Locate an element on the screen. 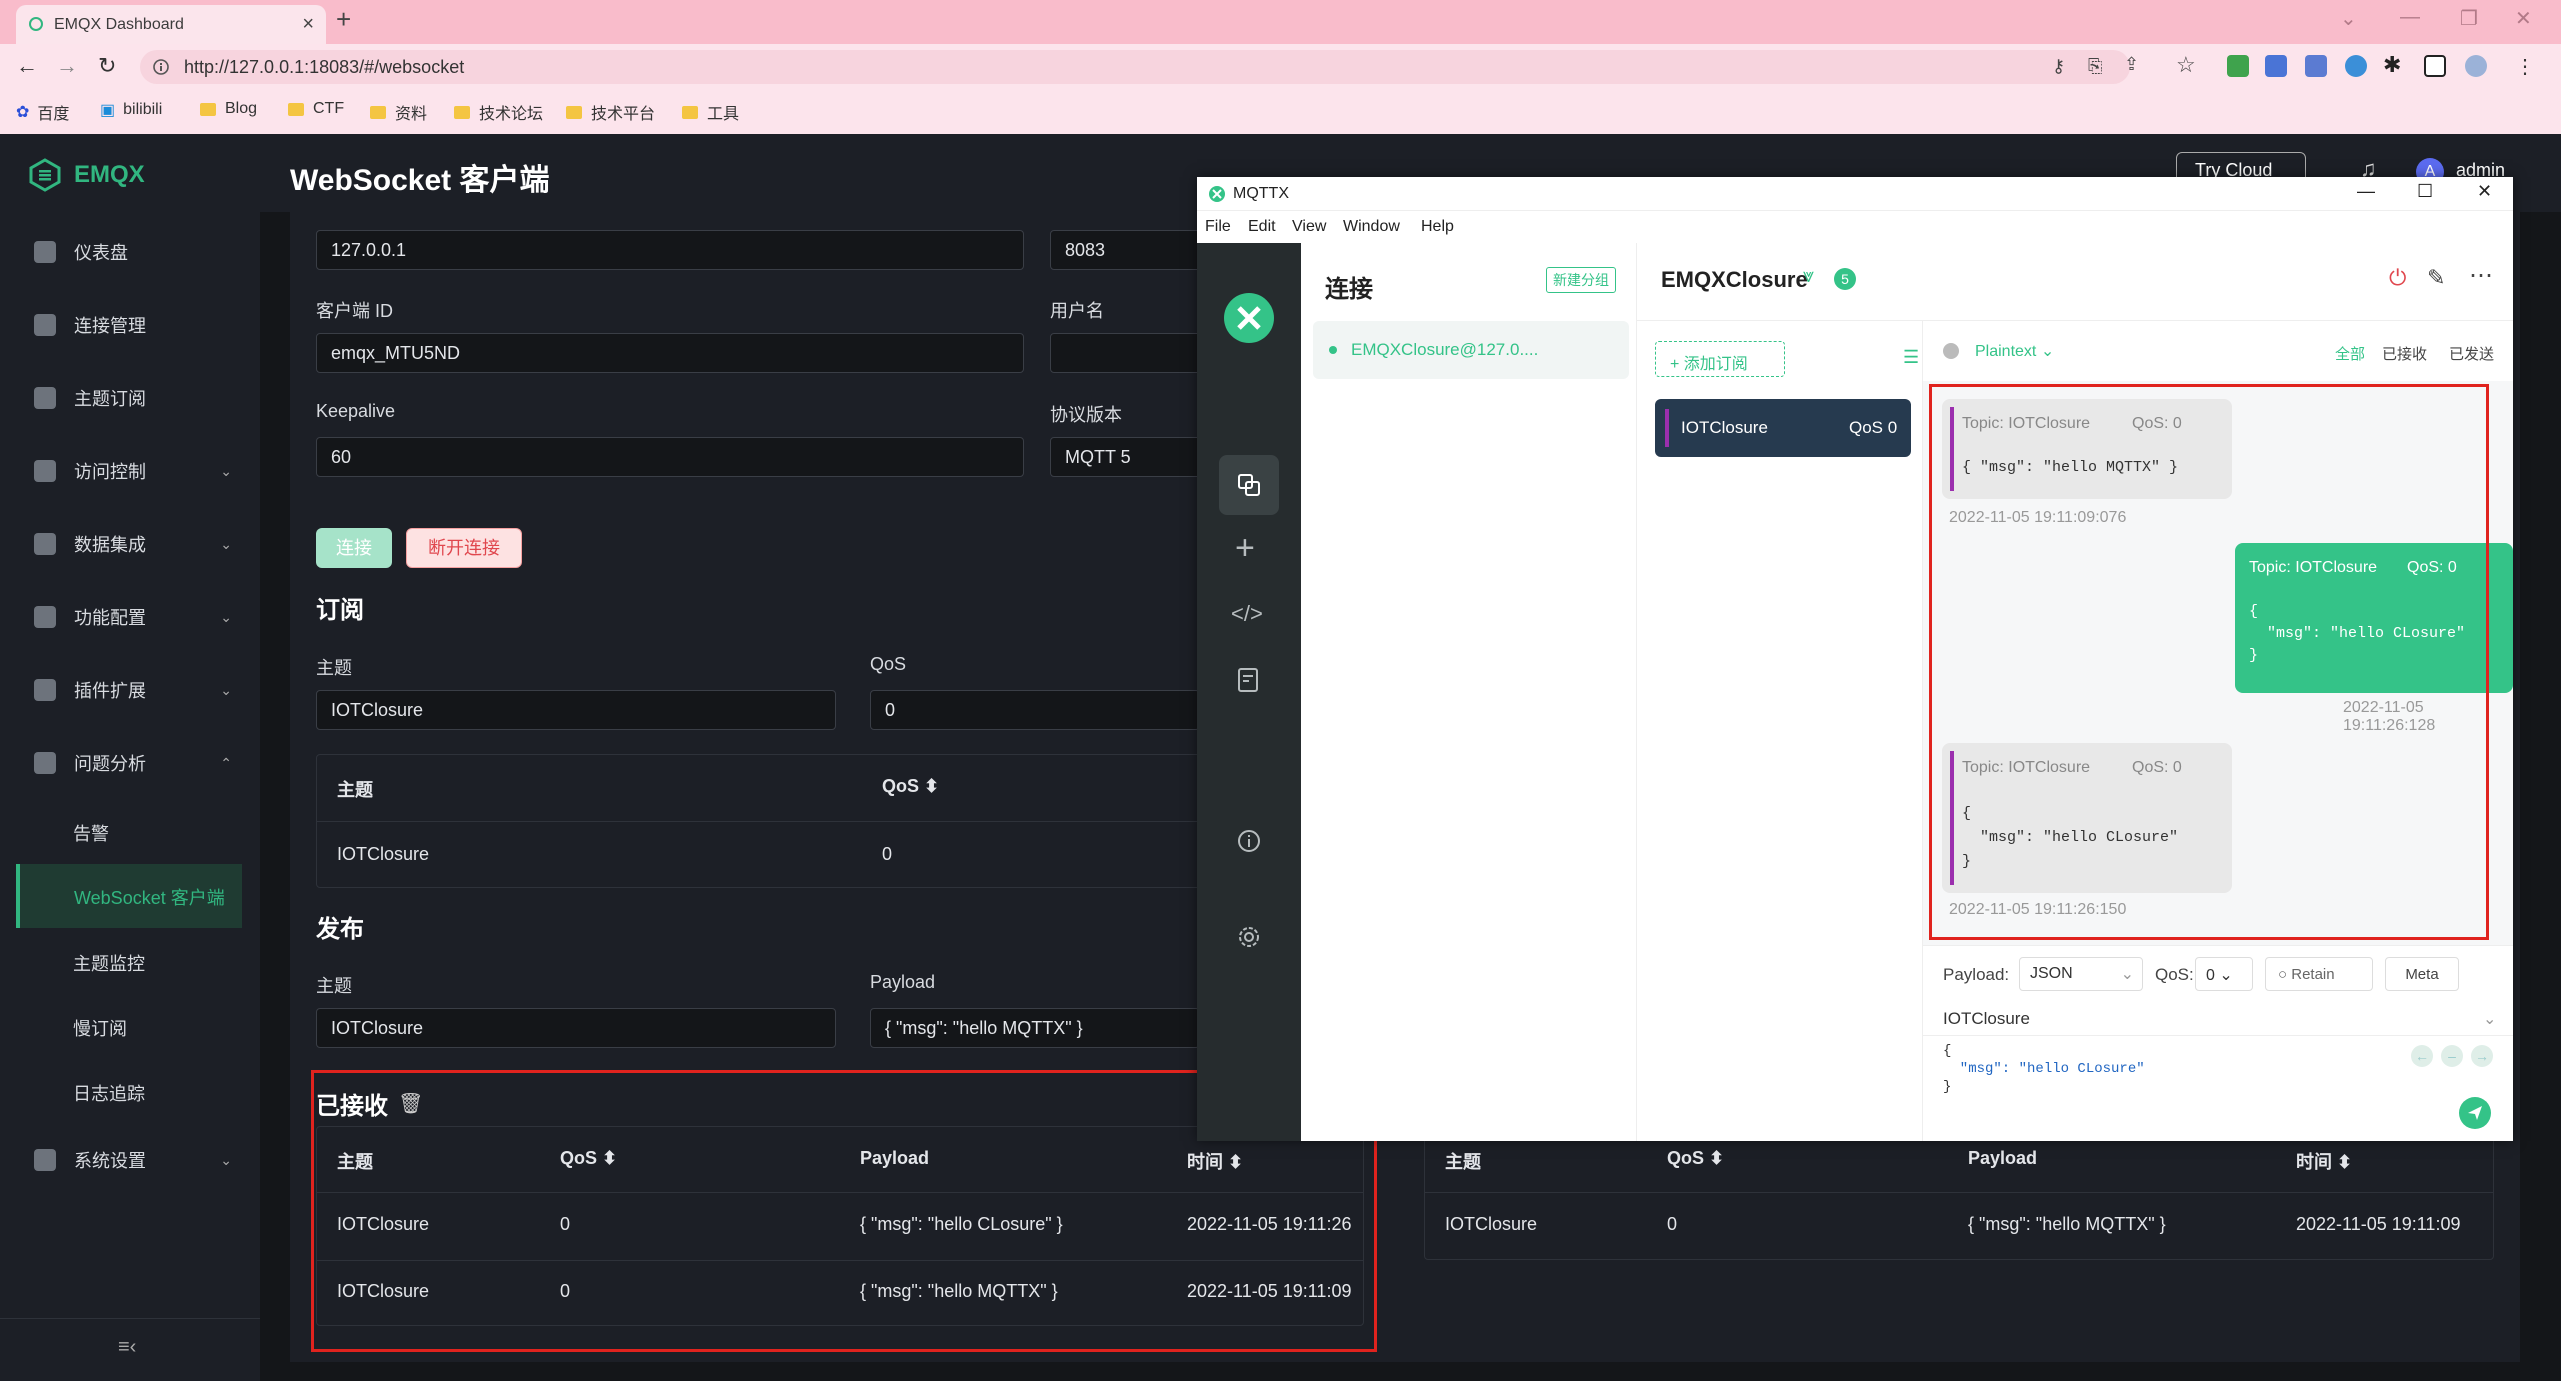  filter-sent: 已发送 is located at coordinates (2471, 353).